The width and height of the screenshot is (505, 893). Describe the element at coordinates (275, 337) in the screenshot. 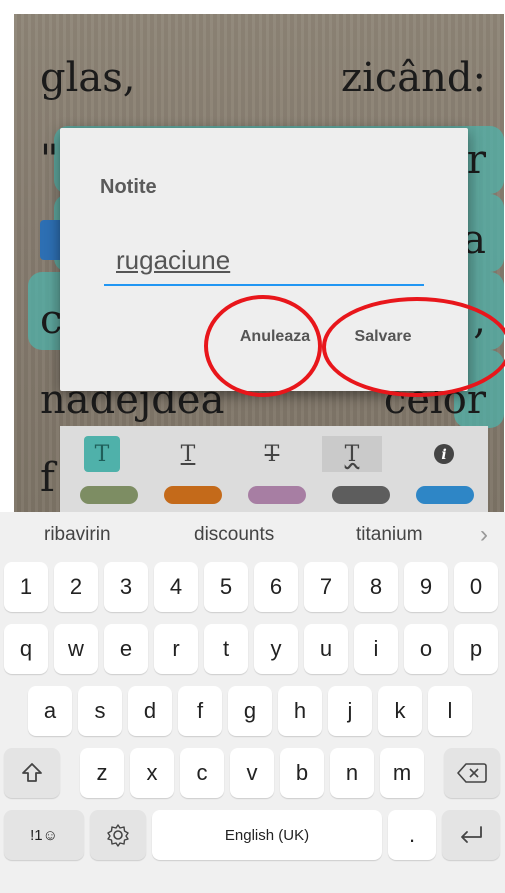

I see `cancel-button: Anuleaza` at that location.